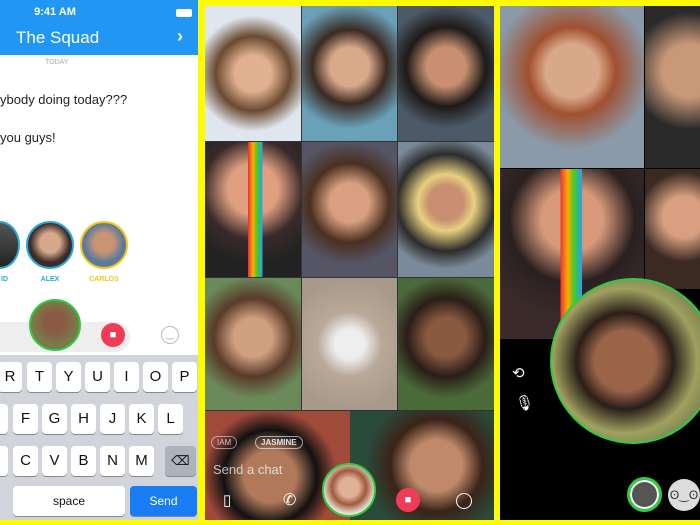 This screenshot has height=525, width=700. I want to click on status-time: 9:41 AM, so click(55, 12).